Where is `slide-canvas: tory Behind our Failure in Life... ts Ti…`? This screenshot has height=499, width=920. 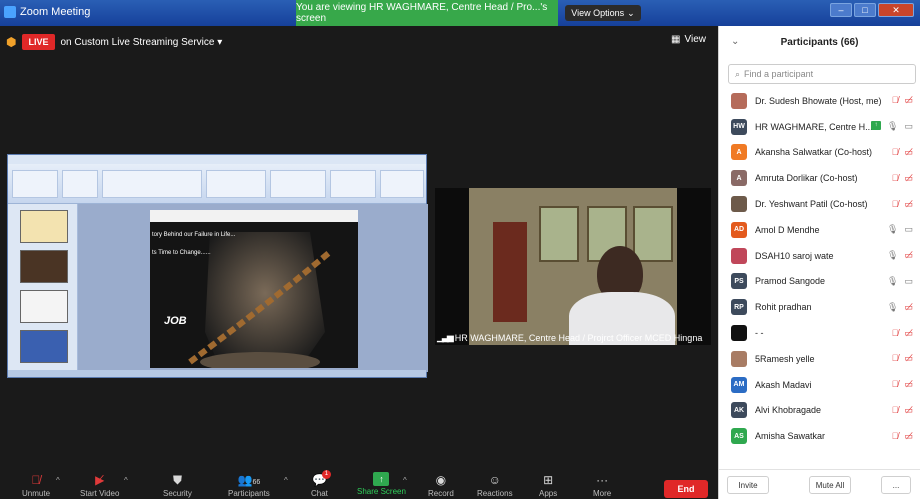 slide-canvas: tory Behind our Failure in Life... ts Ti… is located at coordinates (253, 288).